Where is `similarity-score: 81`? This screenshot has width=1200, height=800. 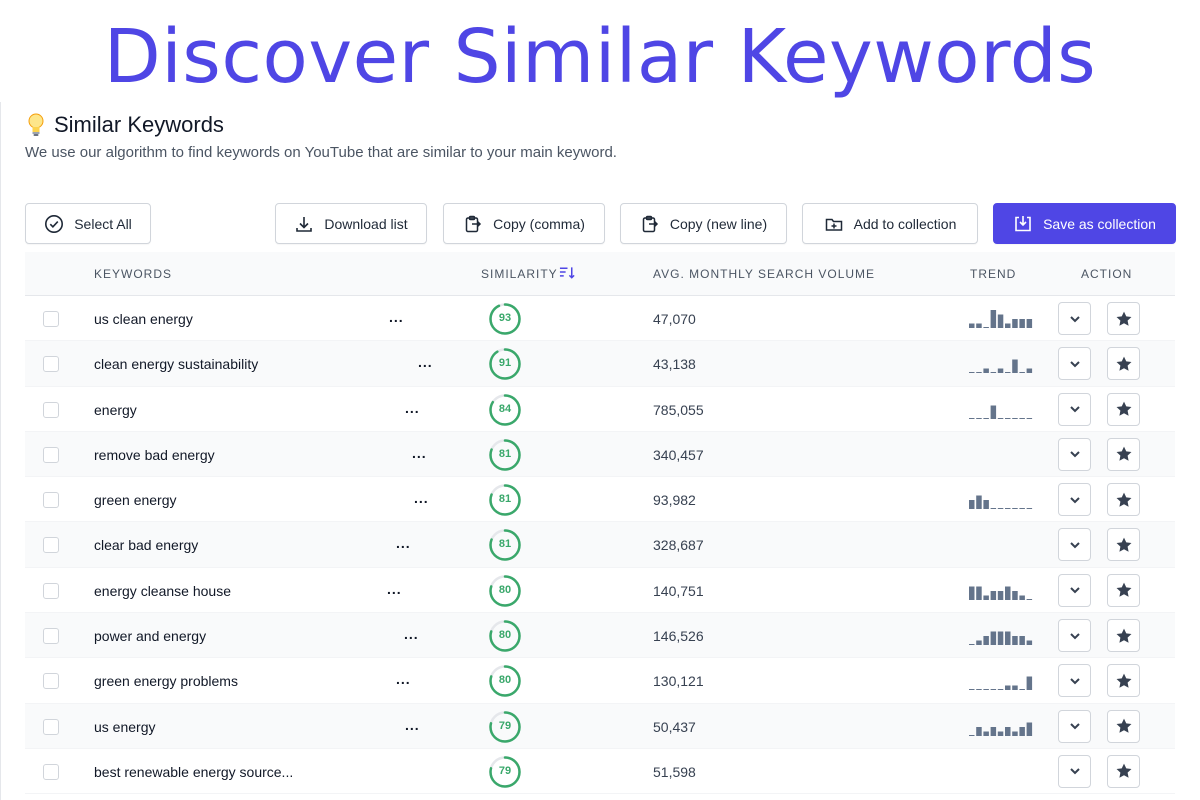
similarity-score: 81 is located at coordinates (505, 455).